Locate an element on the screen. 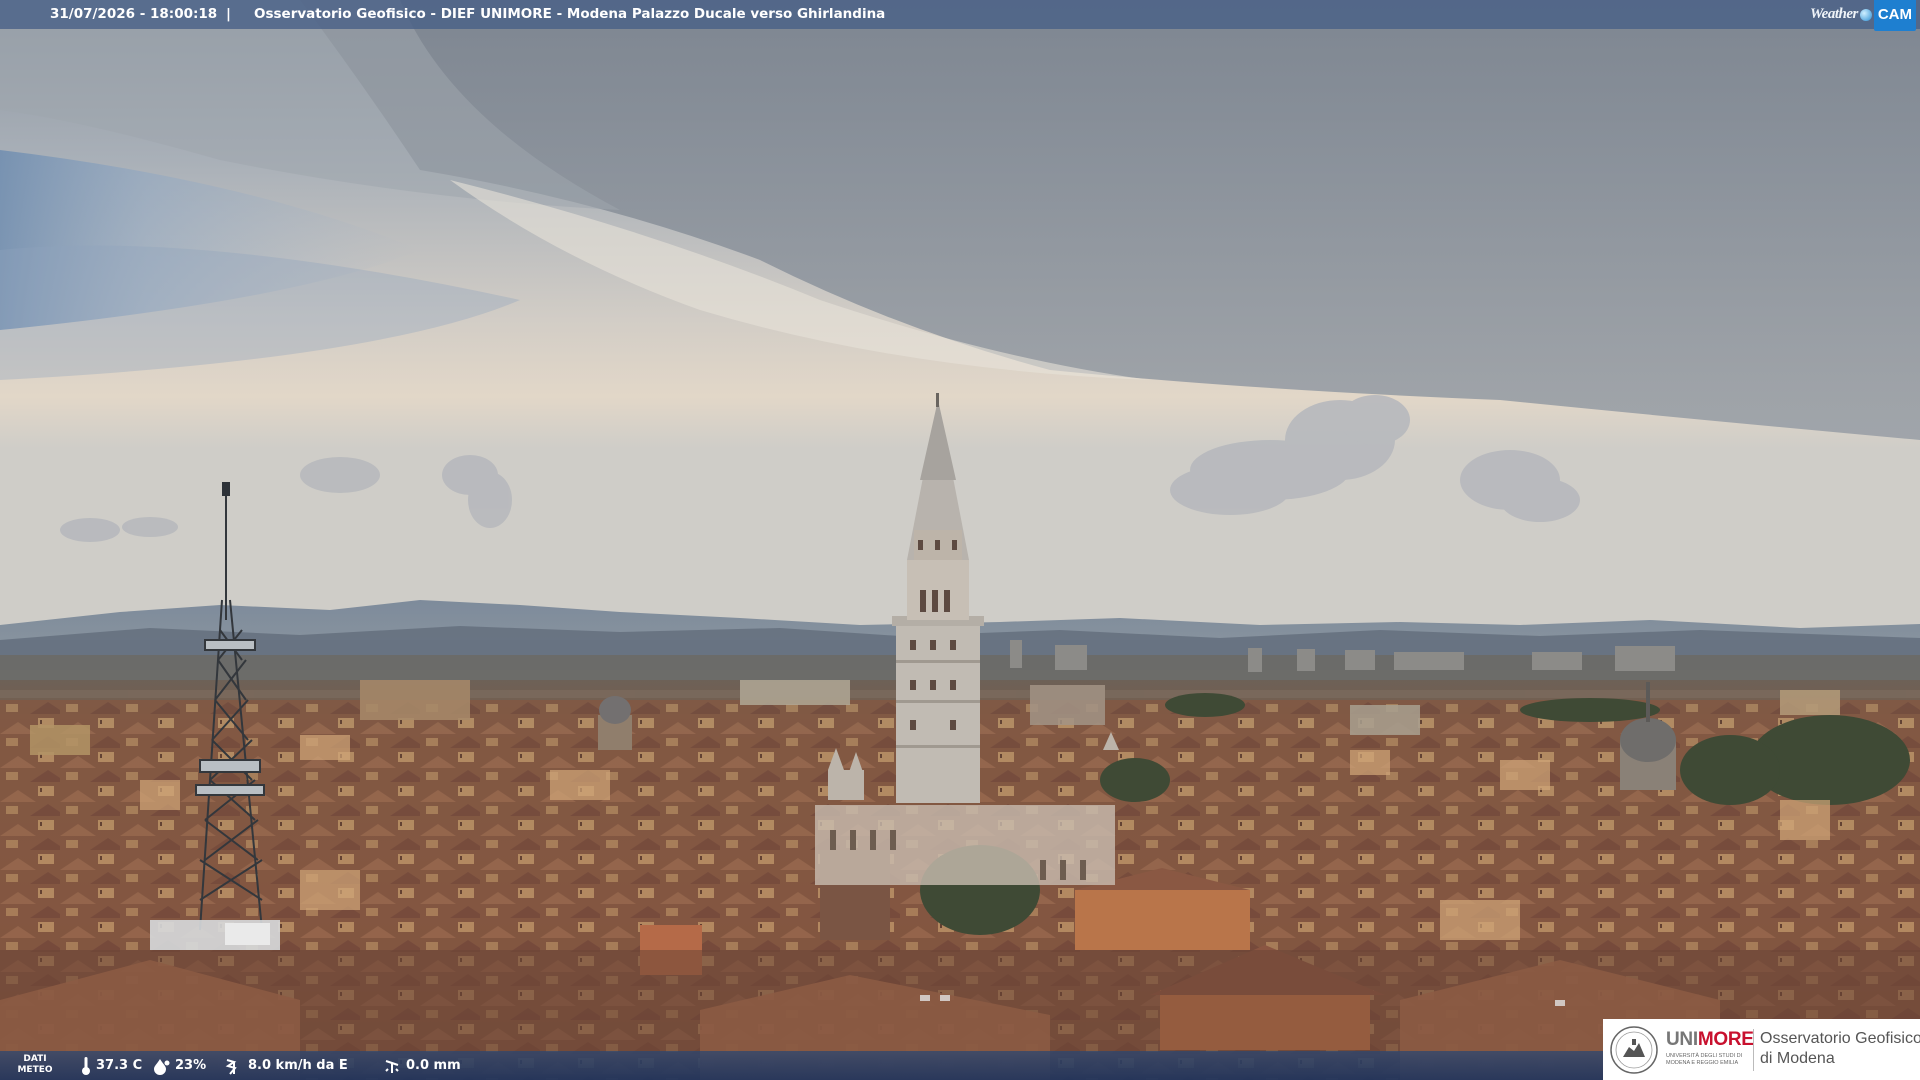 The width and height of the screenshot is (1920, 1080). temperature-reading: 37.3 C is located at coordinates (111, 1065).